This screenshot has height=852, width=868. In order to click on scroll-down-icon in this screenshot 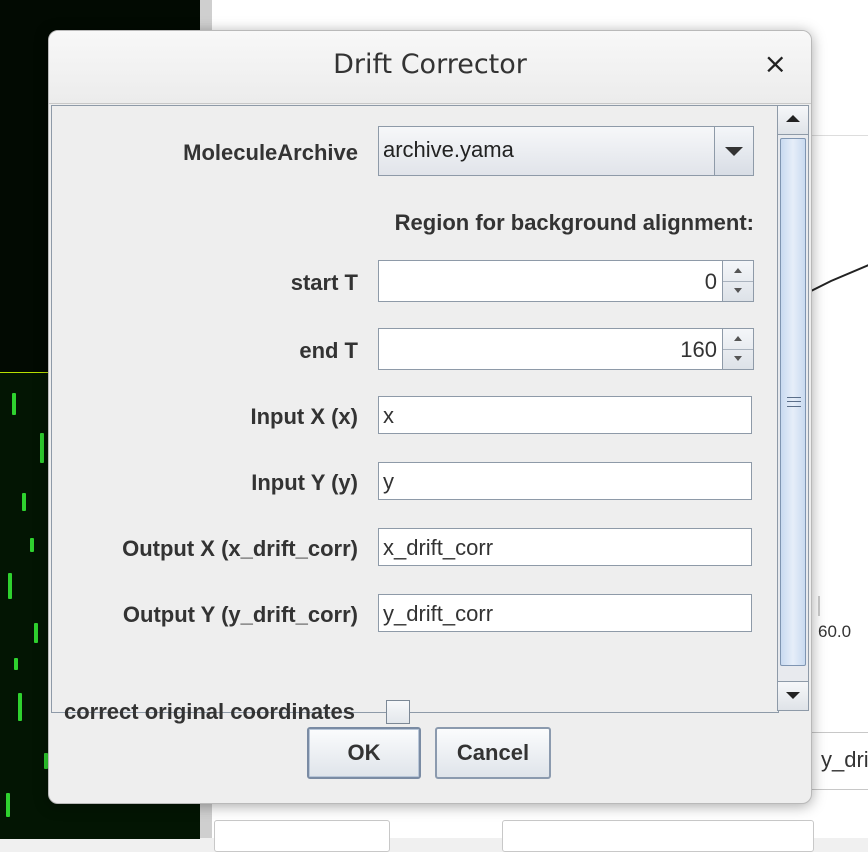, I will do `click(793, 695)`.